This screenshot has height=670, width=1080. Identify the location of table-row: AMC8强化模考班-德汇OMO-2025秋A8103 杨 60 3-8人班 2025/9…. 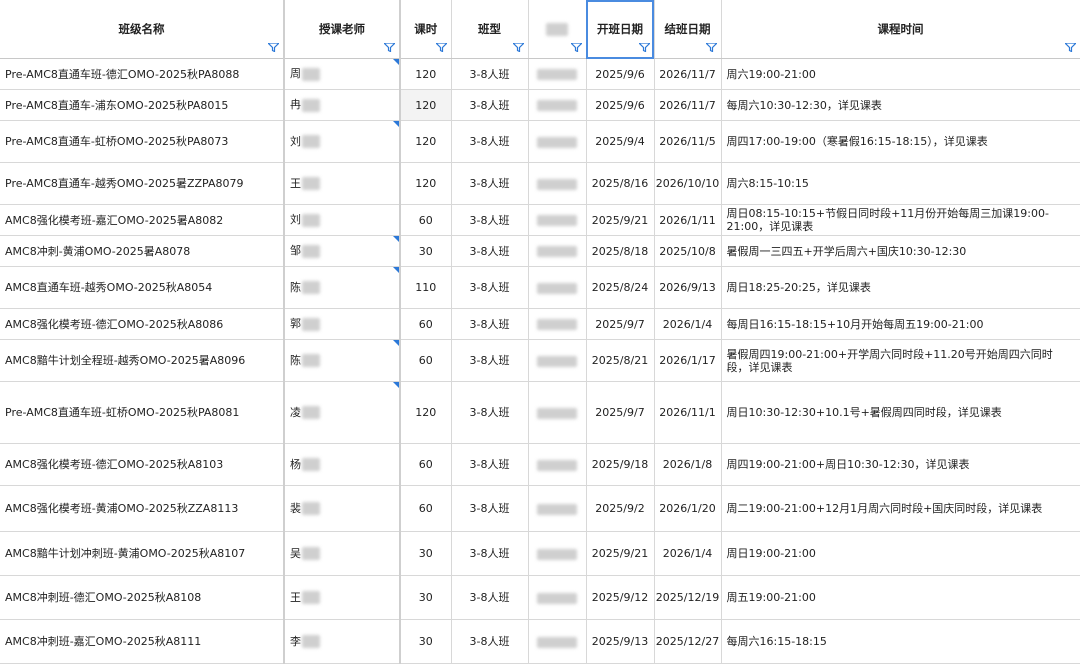
(540, 464).